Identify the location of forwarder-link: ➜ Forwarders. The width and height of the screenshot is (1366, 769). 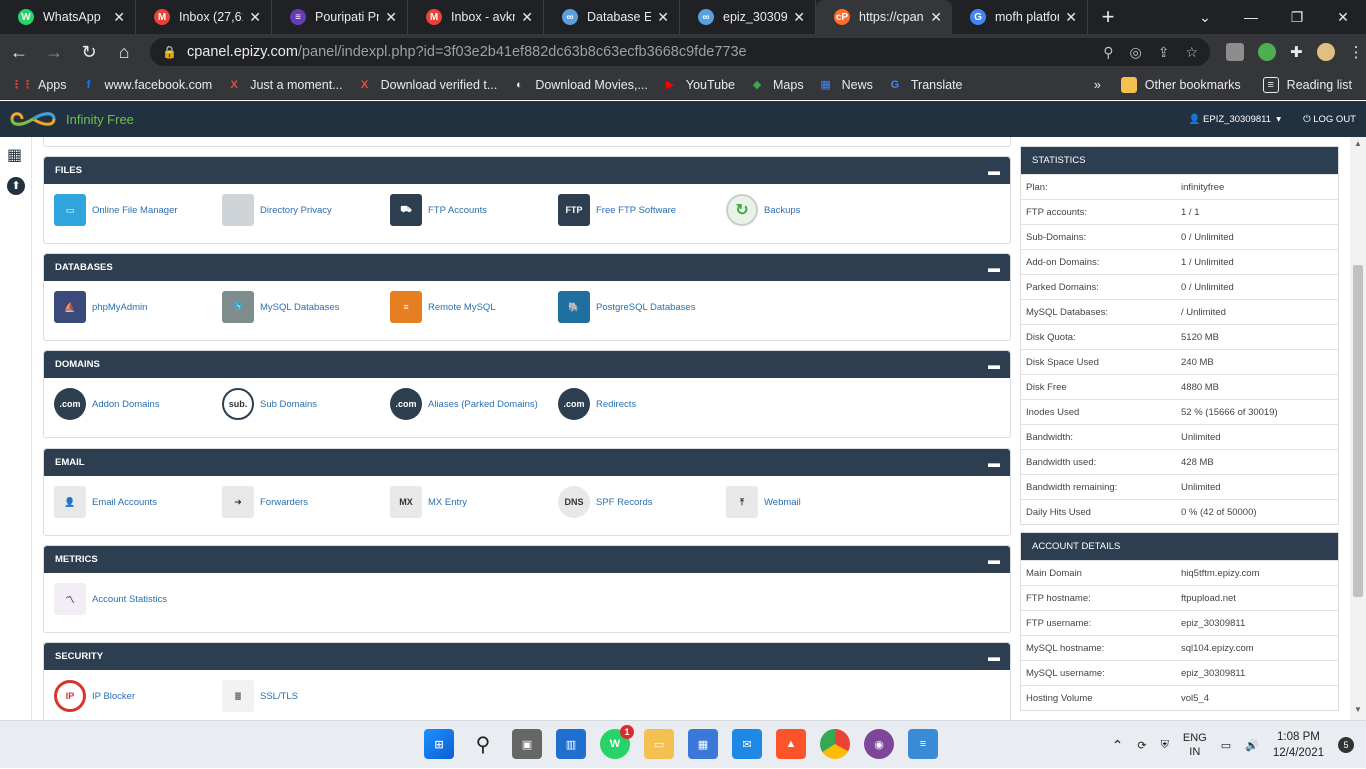
(265, 502).